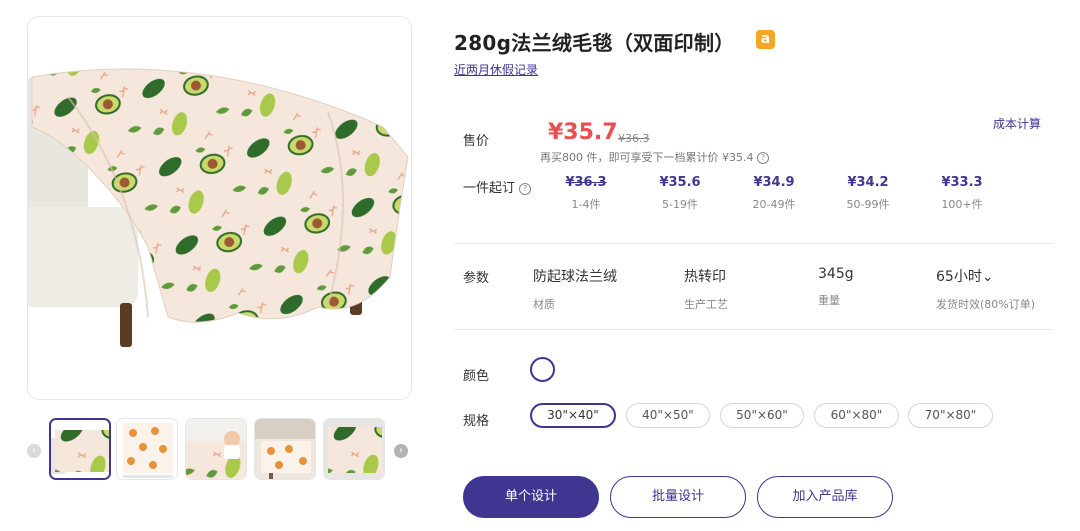 The width and height of the screenshot is (1080, 531). Describe the element at coordinates (586, 193) in the screenshot. I see `price-tier-1: ¥36.3 1-4件` at that location.